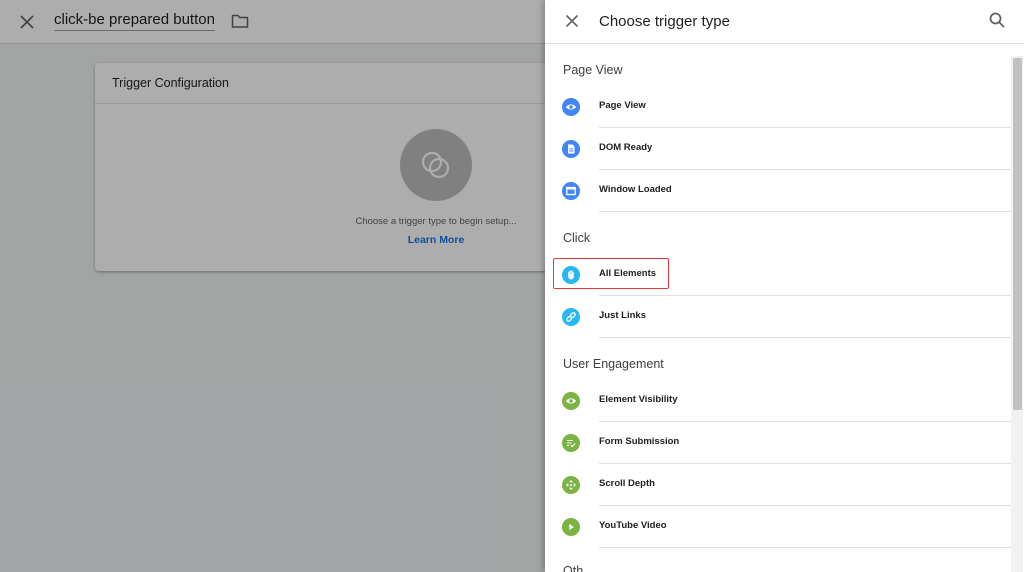  I want to click on section-other-peek: Oth, so click(573, 568).